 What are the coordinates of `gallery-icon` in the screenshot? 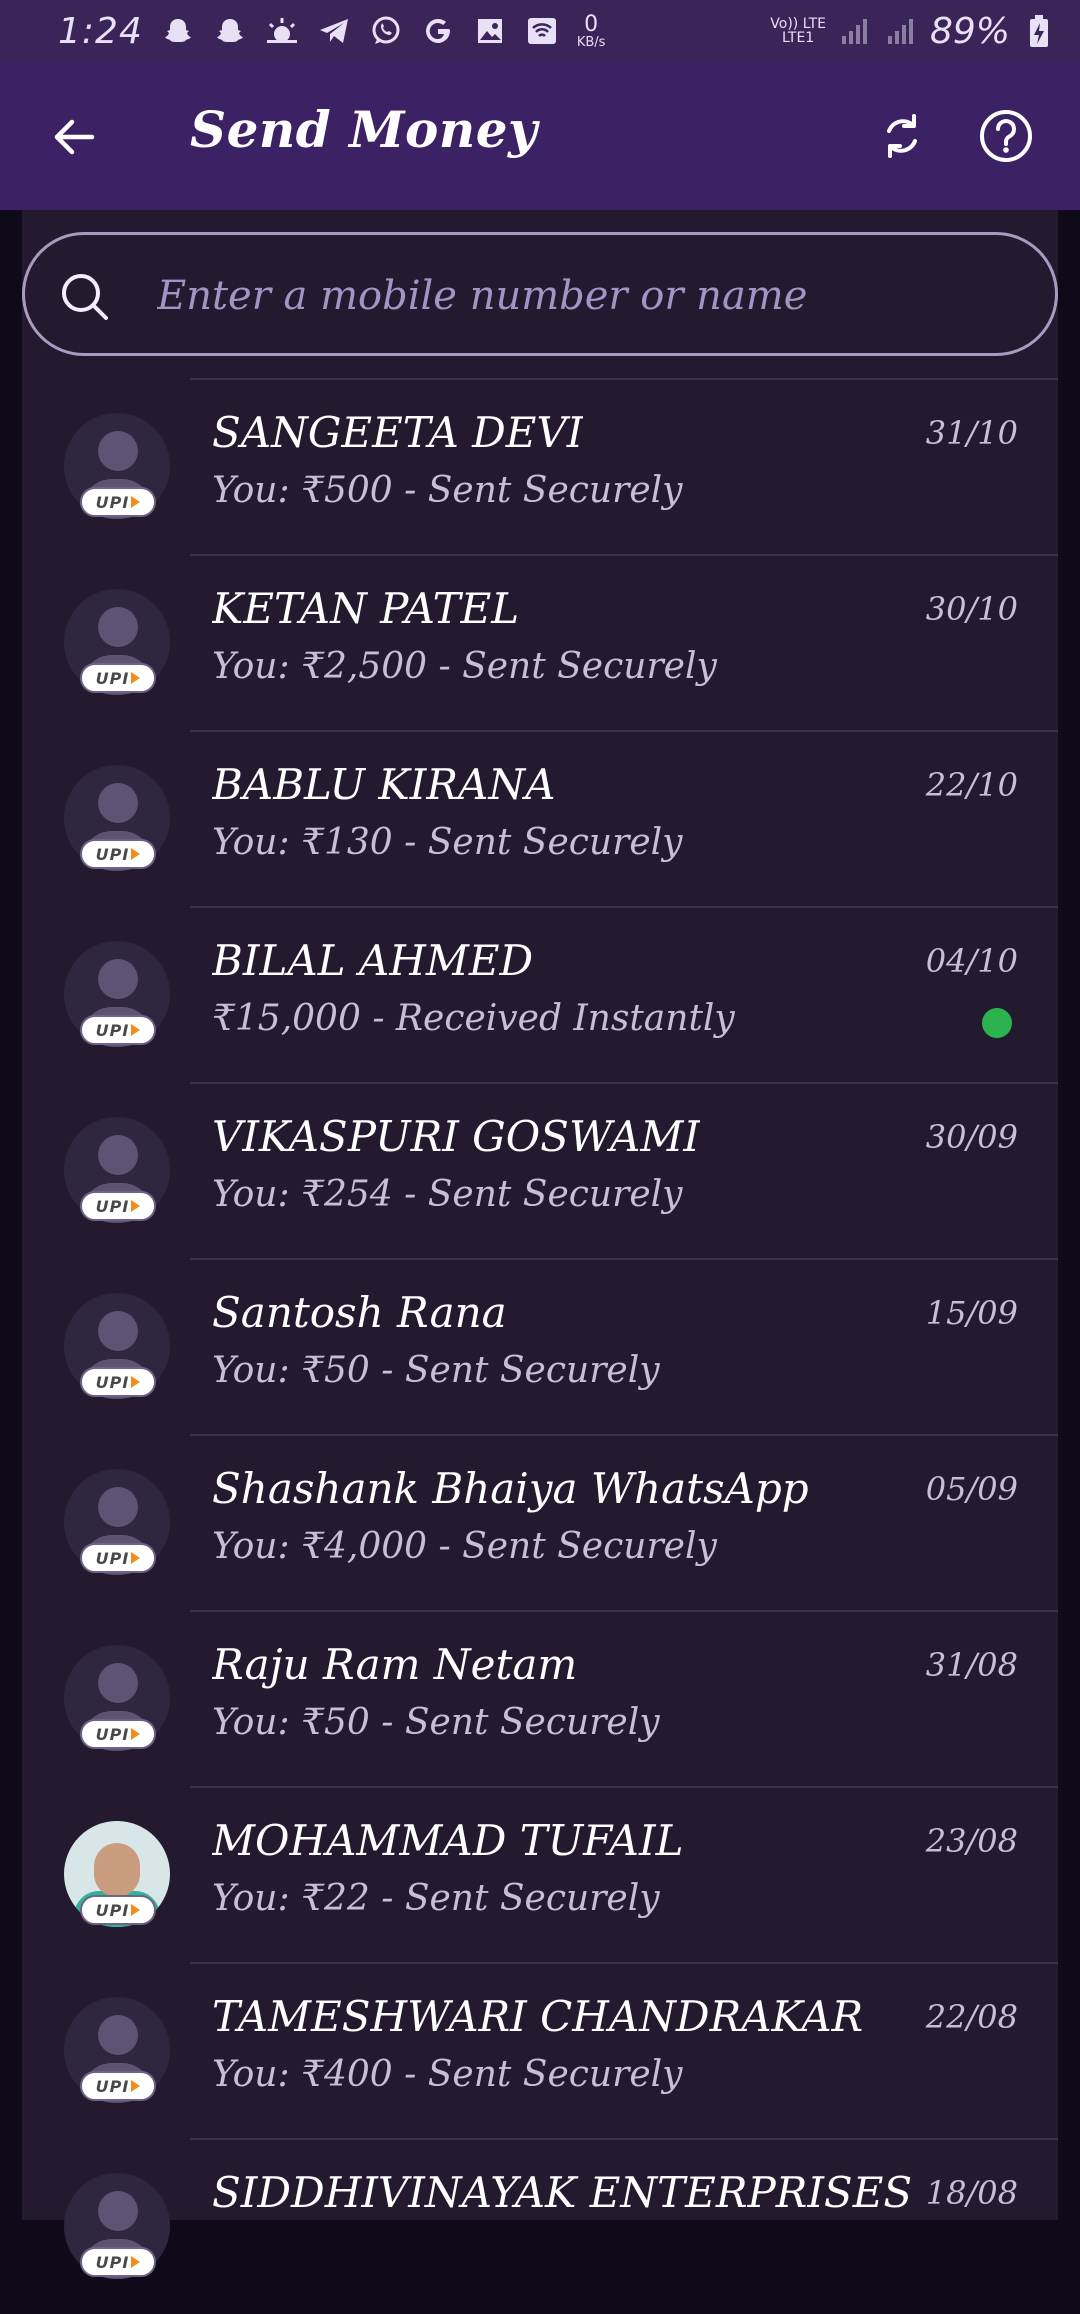 It's located at (490, 31).